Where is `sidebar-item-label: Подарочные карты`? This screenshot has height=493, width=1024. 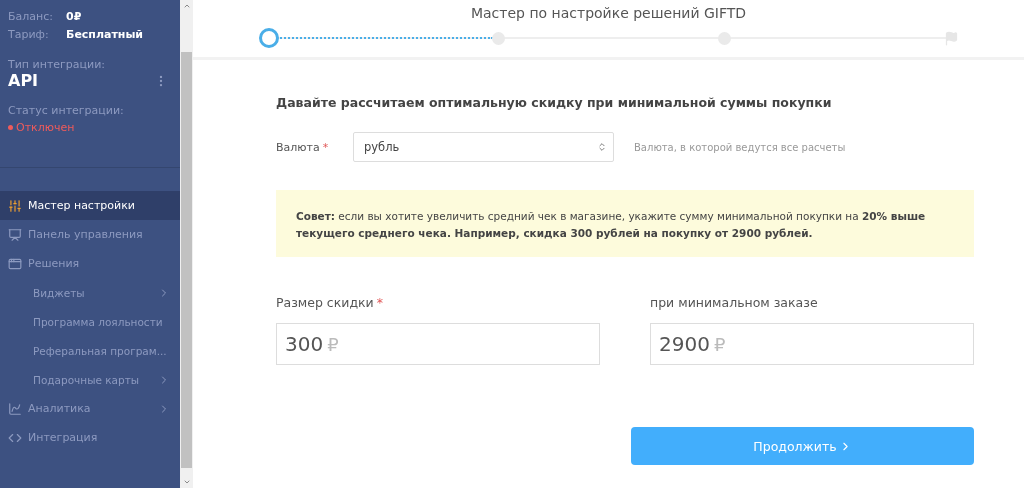 sidebar-item-label: Подарочные карты is located at coordinates (87, 379).